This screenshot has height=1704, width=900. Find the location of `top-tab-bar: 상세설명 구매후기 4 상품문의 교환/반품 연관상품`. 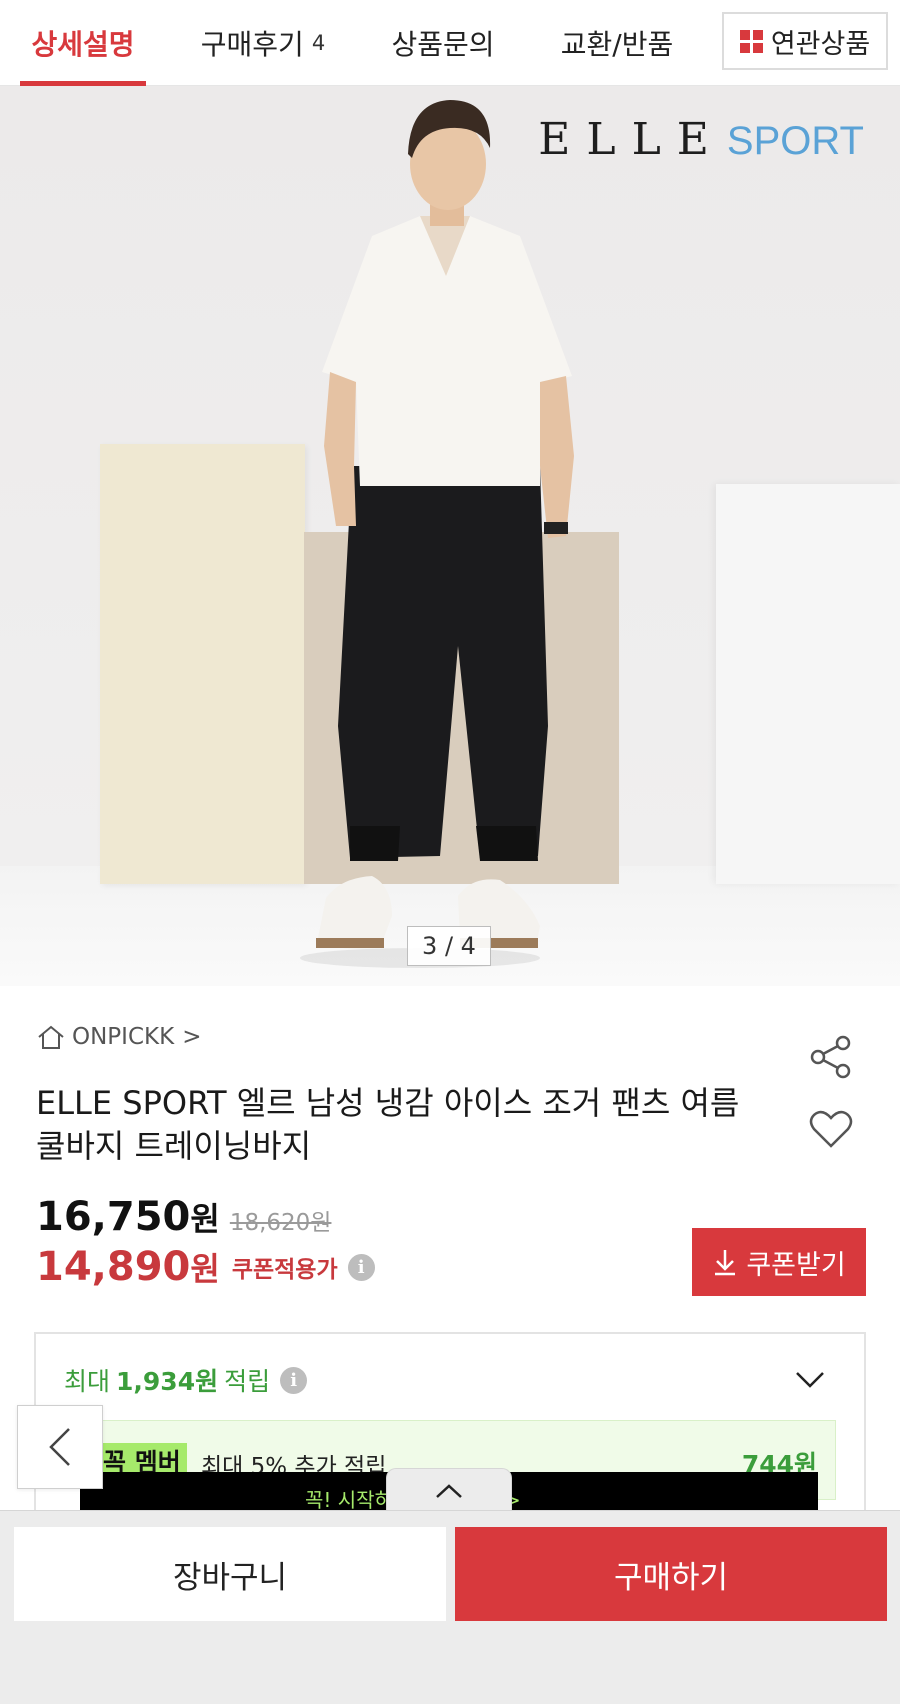

top-tab-bar: 상세설명 구매후기 4 상품문의 교환/반품 연관상품 is located at coordinates (450, 43).